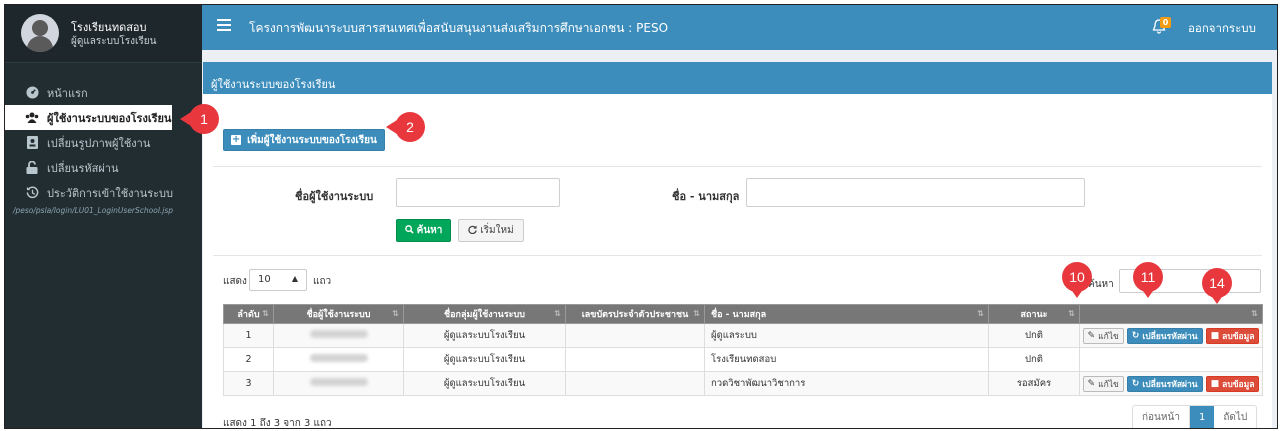  Describe the element at coordinates (1202, 417) in the screenshot. I see `page-1-button: 1` at that location.